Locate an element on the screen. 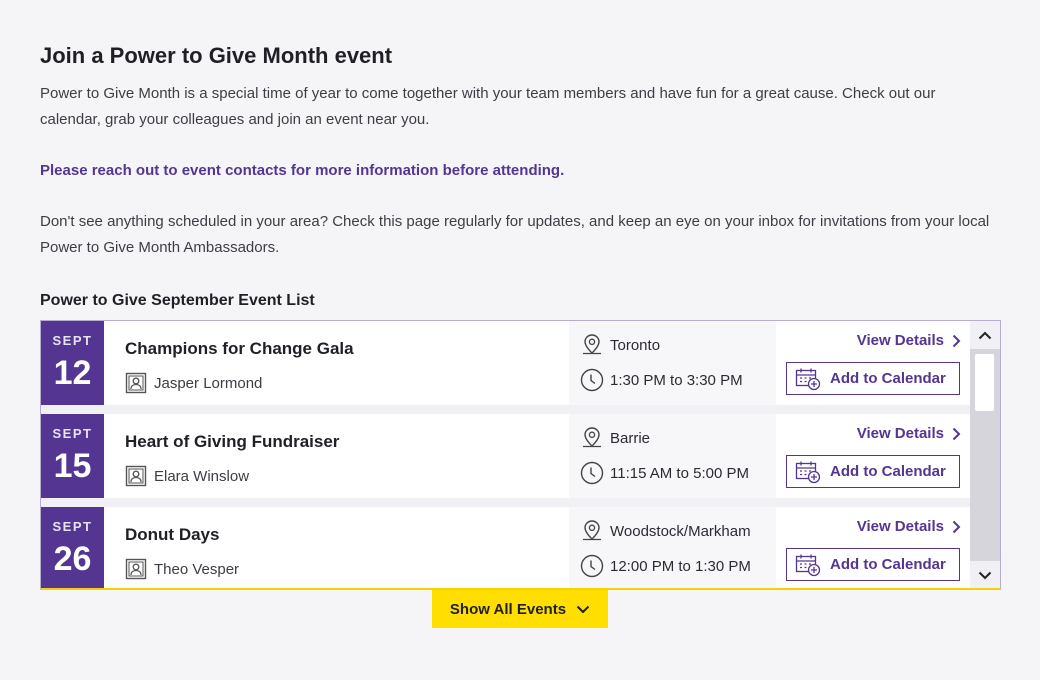 This screenshot has height=680, width=1040. event-logistics: Toronto 1:30 PM to 3:30 PM is located at coordinates (672, 363).